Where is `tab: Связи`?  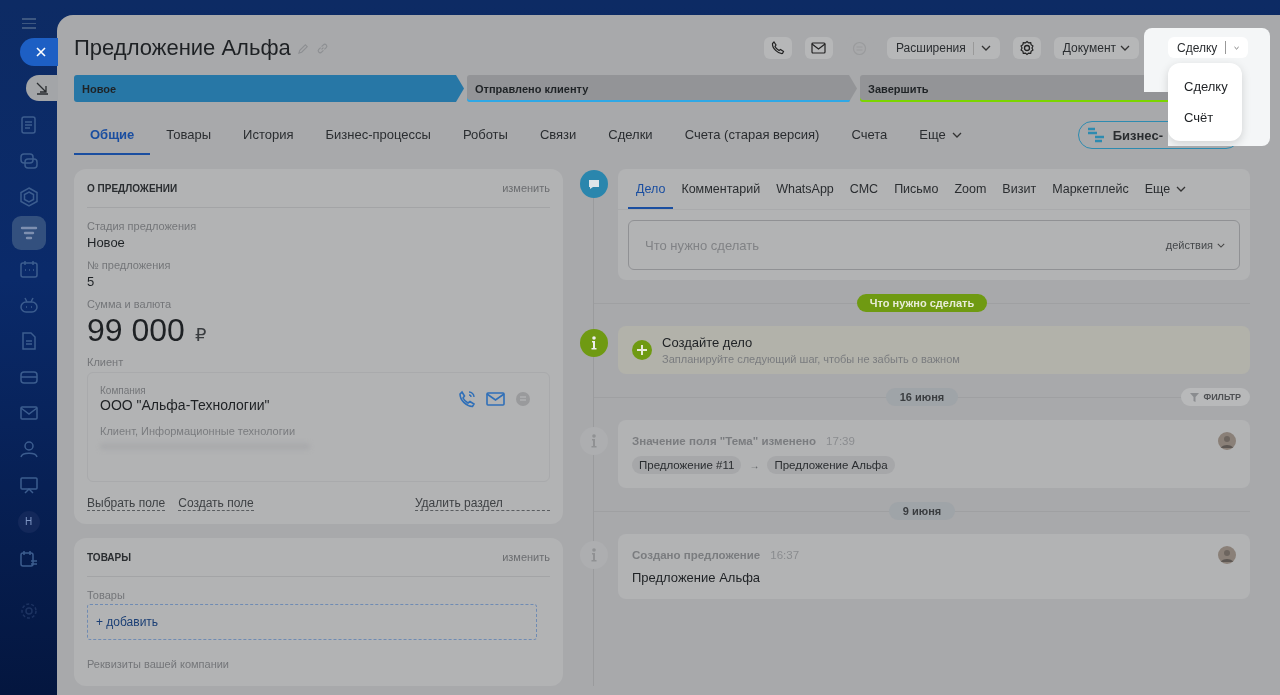 tab: Связи is located at coordinates (558, 135).